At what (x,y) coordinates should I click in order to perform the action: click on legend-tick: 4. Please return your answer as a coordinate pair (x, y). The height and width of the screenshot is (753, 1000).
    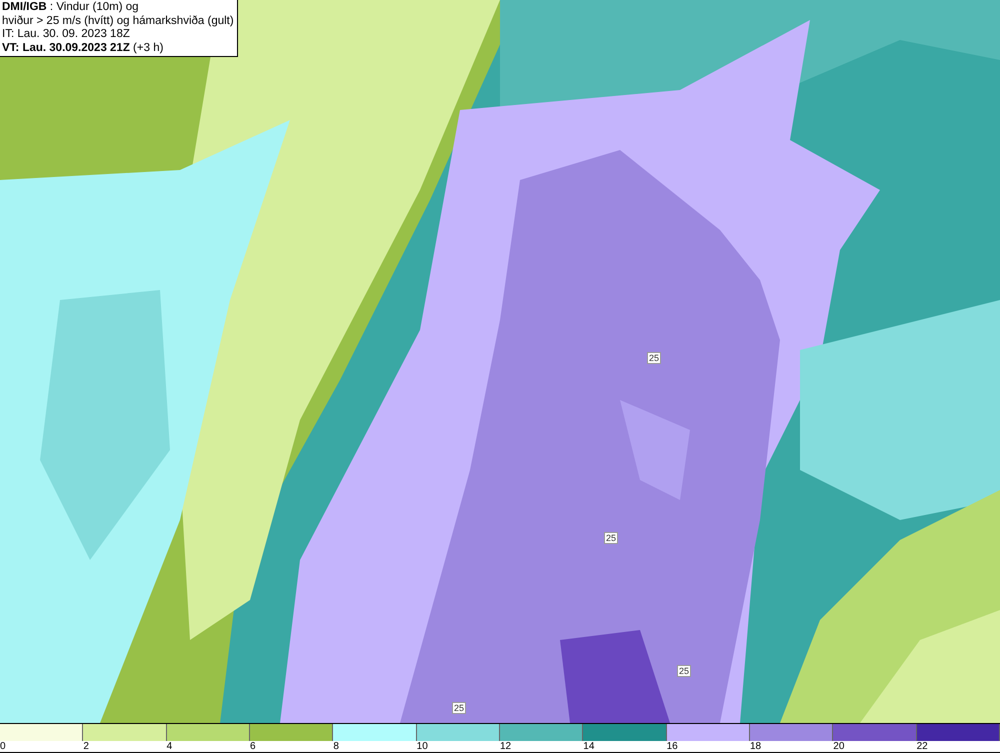
    Looking at the image, I should click on (169, 746).